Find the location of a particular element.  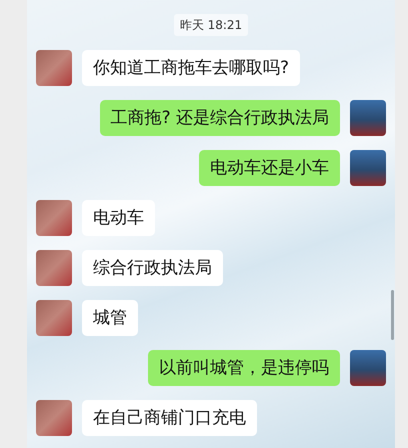

message-bubble: 以前叫城管，是违停吗 is located at coordinates (244, 368).